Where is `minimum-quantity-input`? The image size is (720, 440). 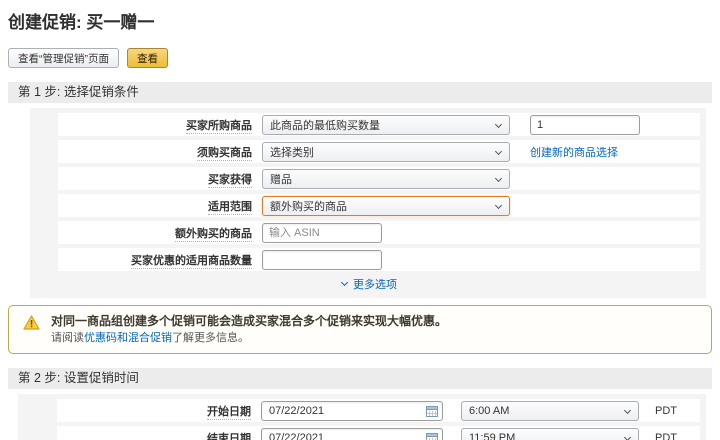 minimum-quantity-input is located at coordinates (585, 124).